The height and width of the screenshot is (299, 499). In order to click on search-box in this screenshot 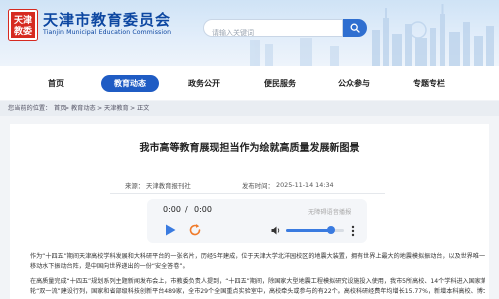, I will do `click(273, 30)`.